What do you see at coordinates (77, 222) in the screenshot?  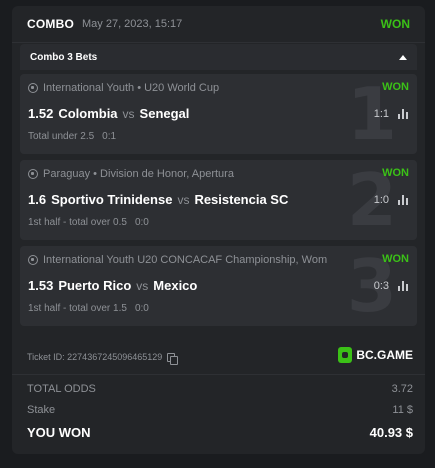 I see `market-name: 1st half - total over 0.5` at bounding box center [77, 222].